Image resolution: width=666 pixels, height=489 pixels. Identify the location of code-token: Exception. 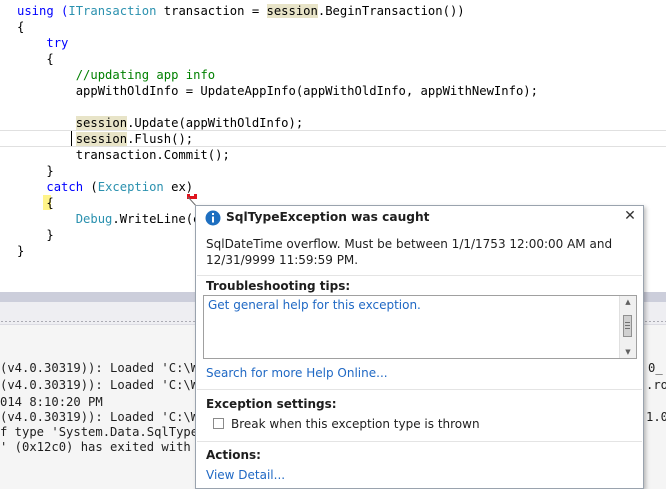
(130, 187).